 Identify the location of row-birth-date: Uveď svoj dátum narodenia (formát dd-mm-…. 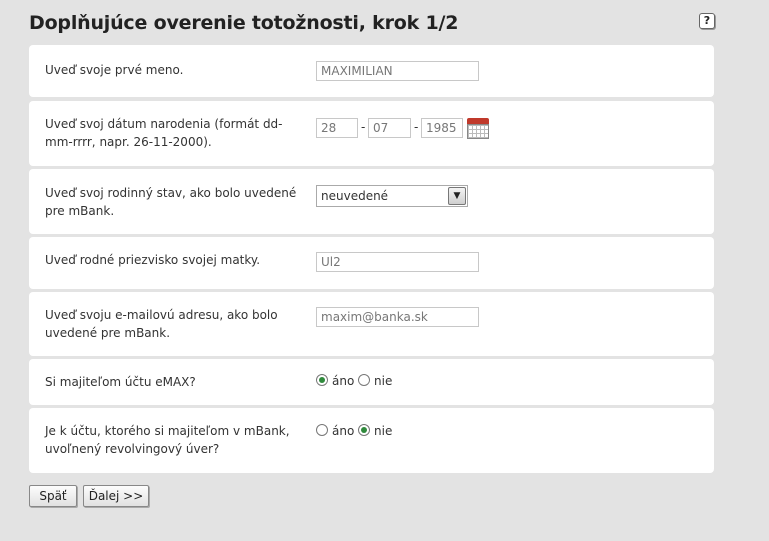
(371, 133).